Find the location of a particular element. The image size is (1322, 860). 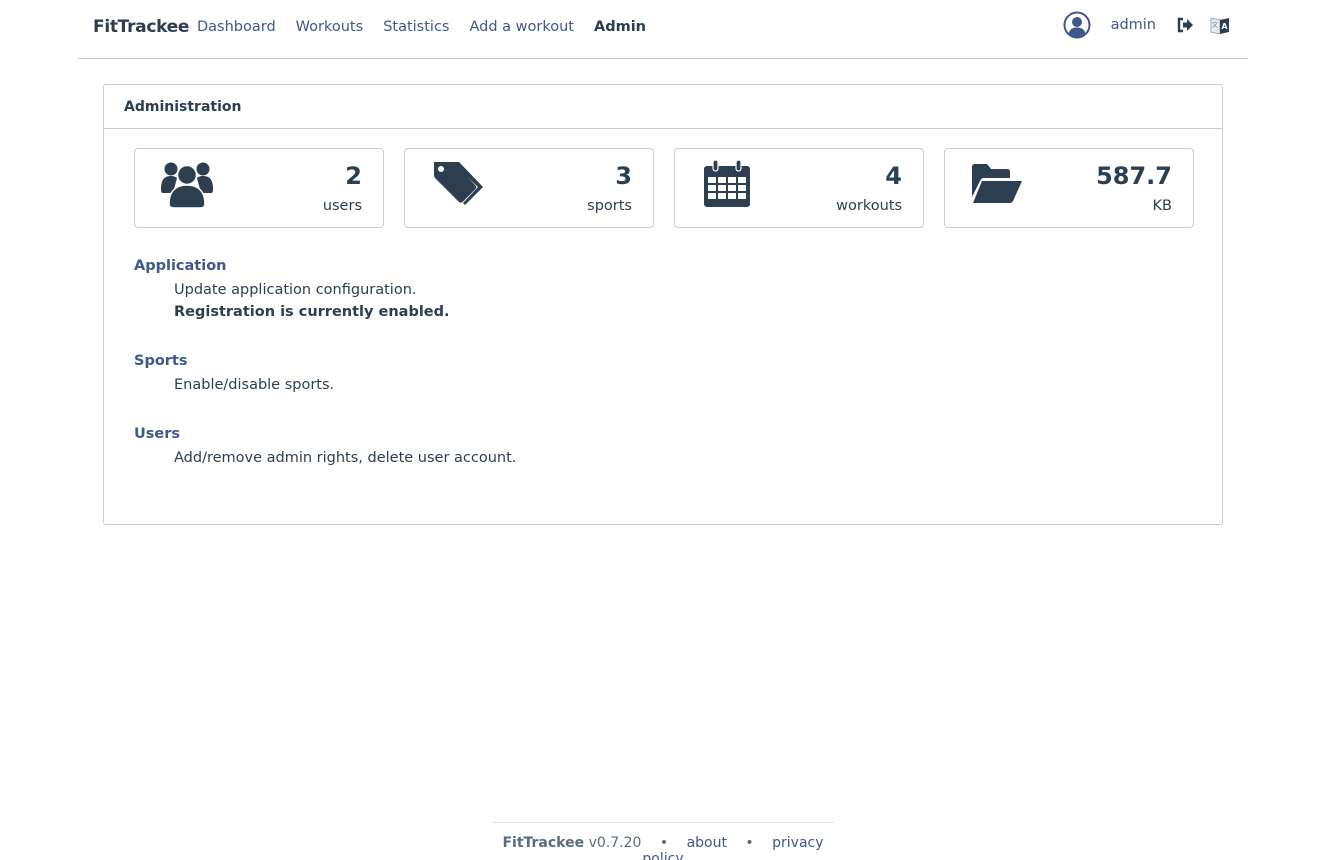

nav-statistics: Statistics is located at coordinates (416, 27).